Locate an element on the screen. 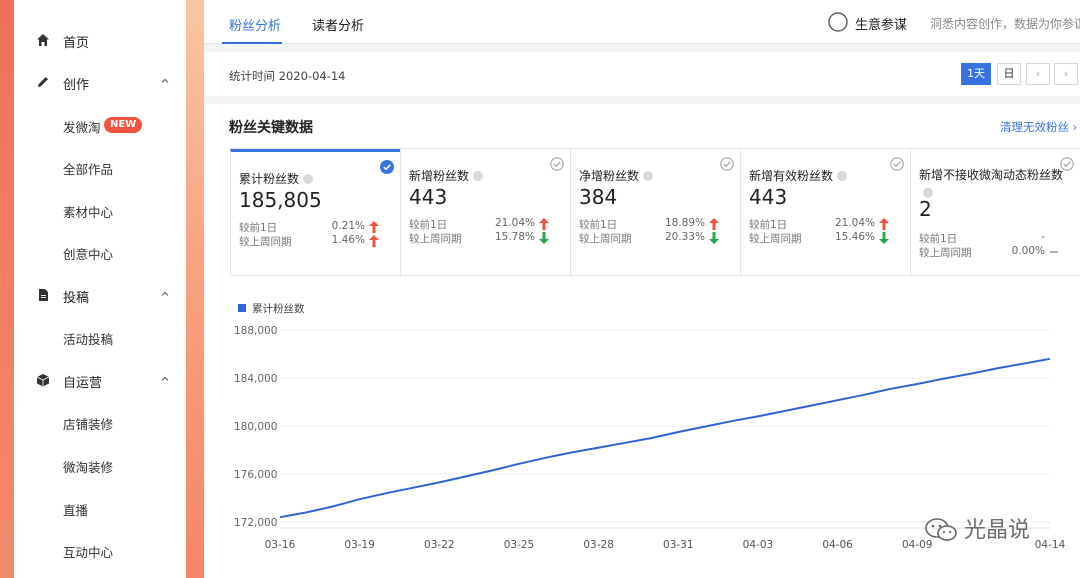 This screenshot has width=1080, height=578. x-tick-label: 04-03 is located at coordinates (758, 545).